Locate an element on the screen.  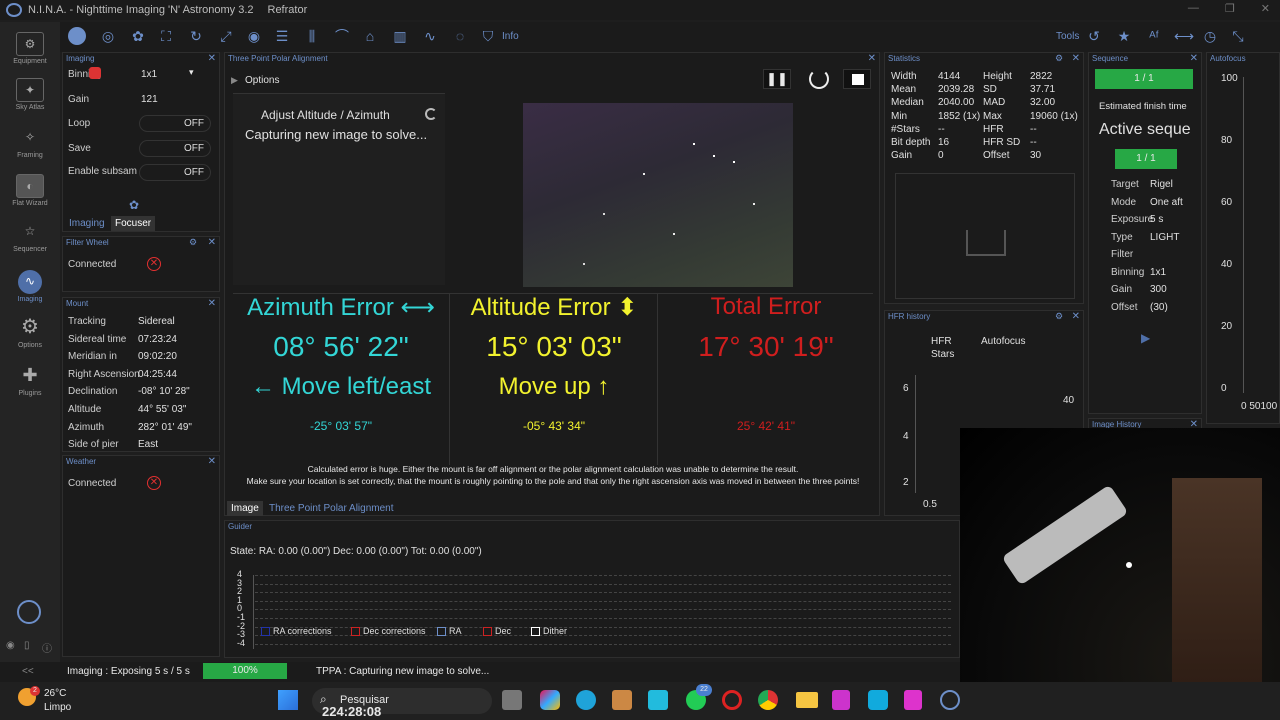
telescope-icon: ⤢ is located at coordinates (226, 36).